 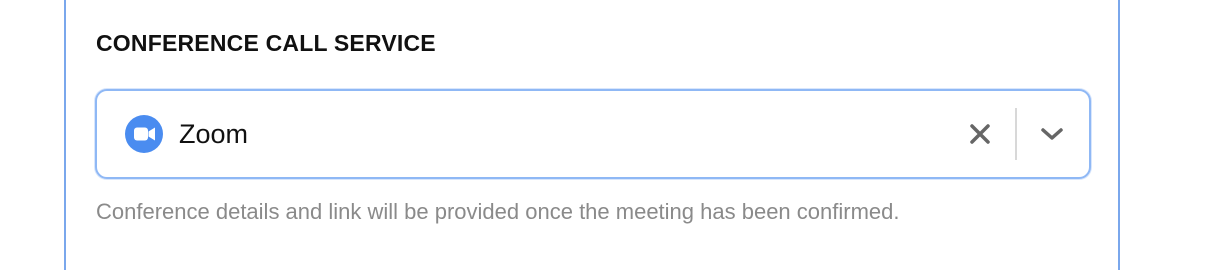 I want to click on clear-selection-button, so click(x=980, y=134).